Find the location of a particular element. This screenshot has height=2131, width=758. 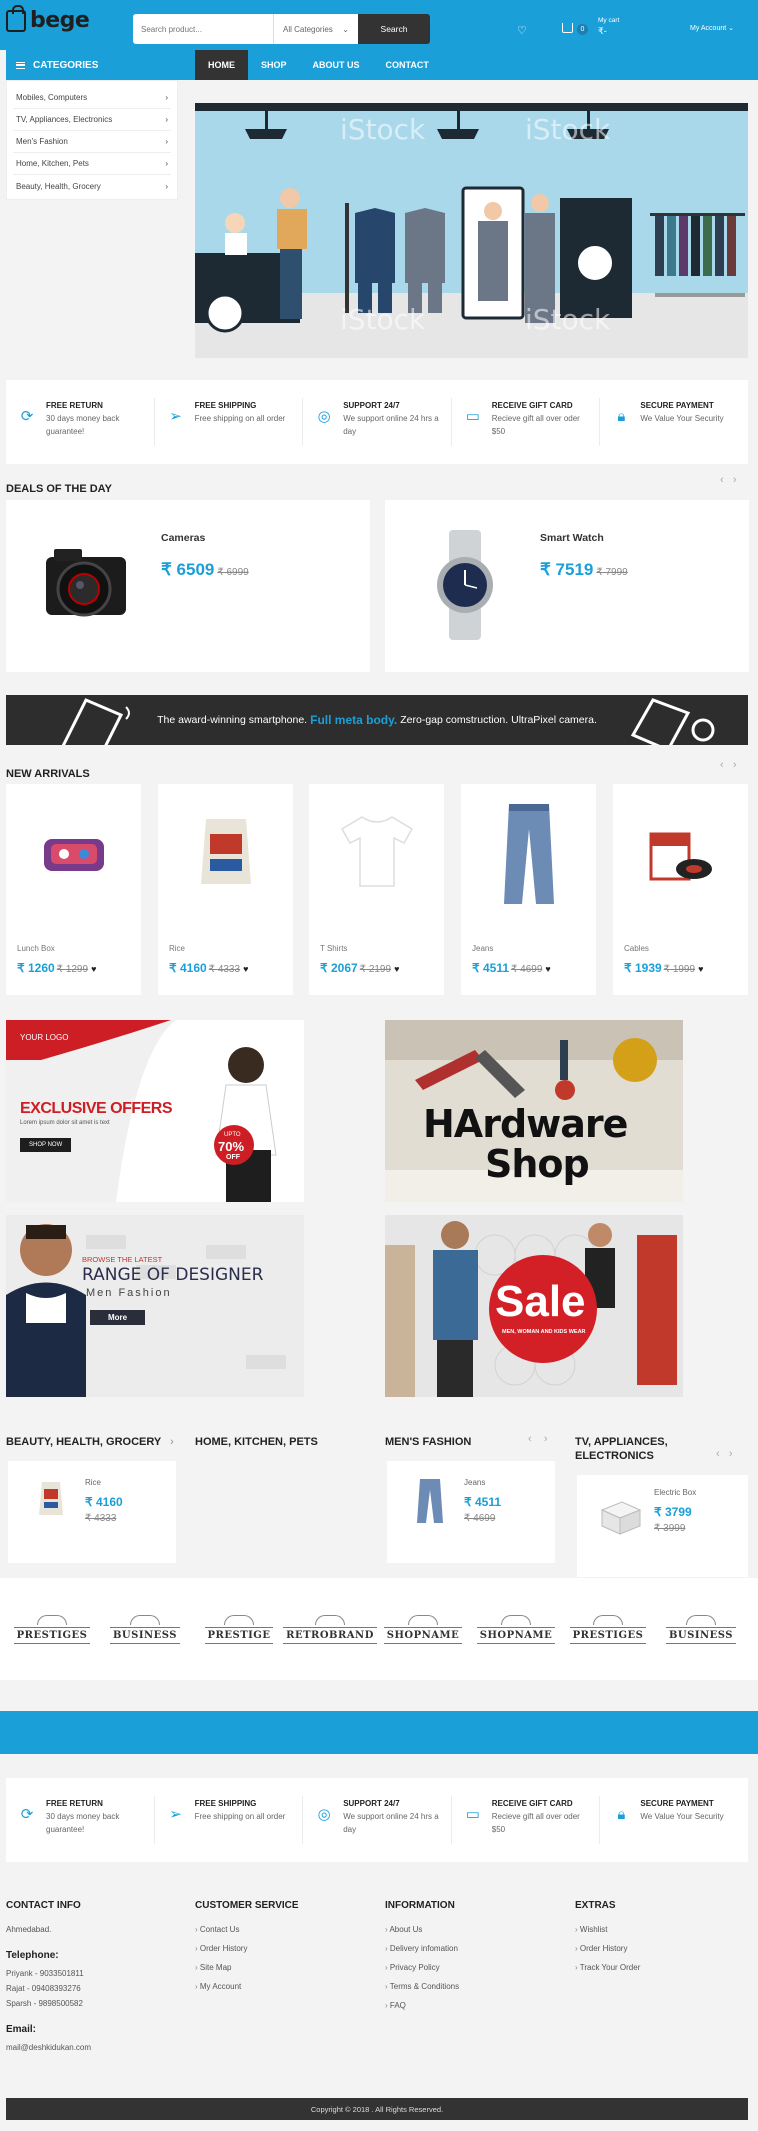

current-price: ₹ 7519 is located at coordinates (567, 569).